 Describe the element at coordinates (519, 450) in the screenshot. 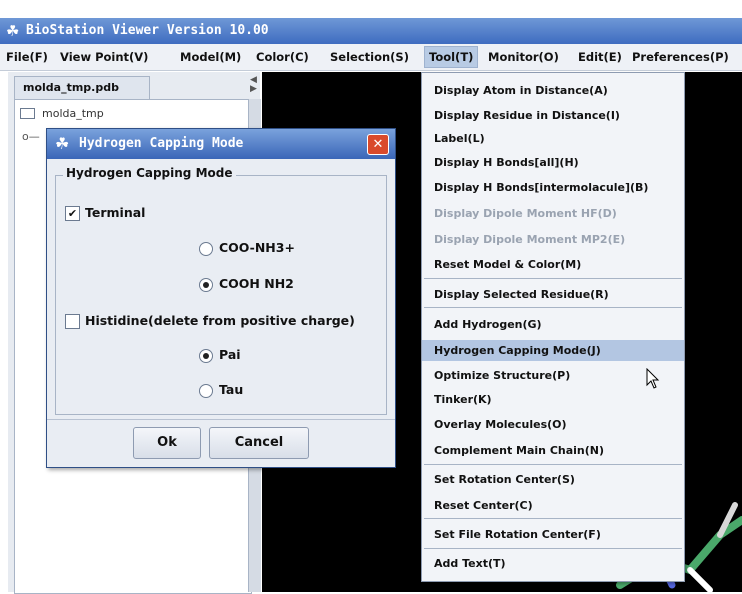

I see `menu-item-complement-main-chain: Complement Main Chain(N)` at that location.